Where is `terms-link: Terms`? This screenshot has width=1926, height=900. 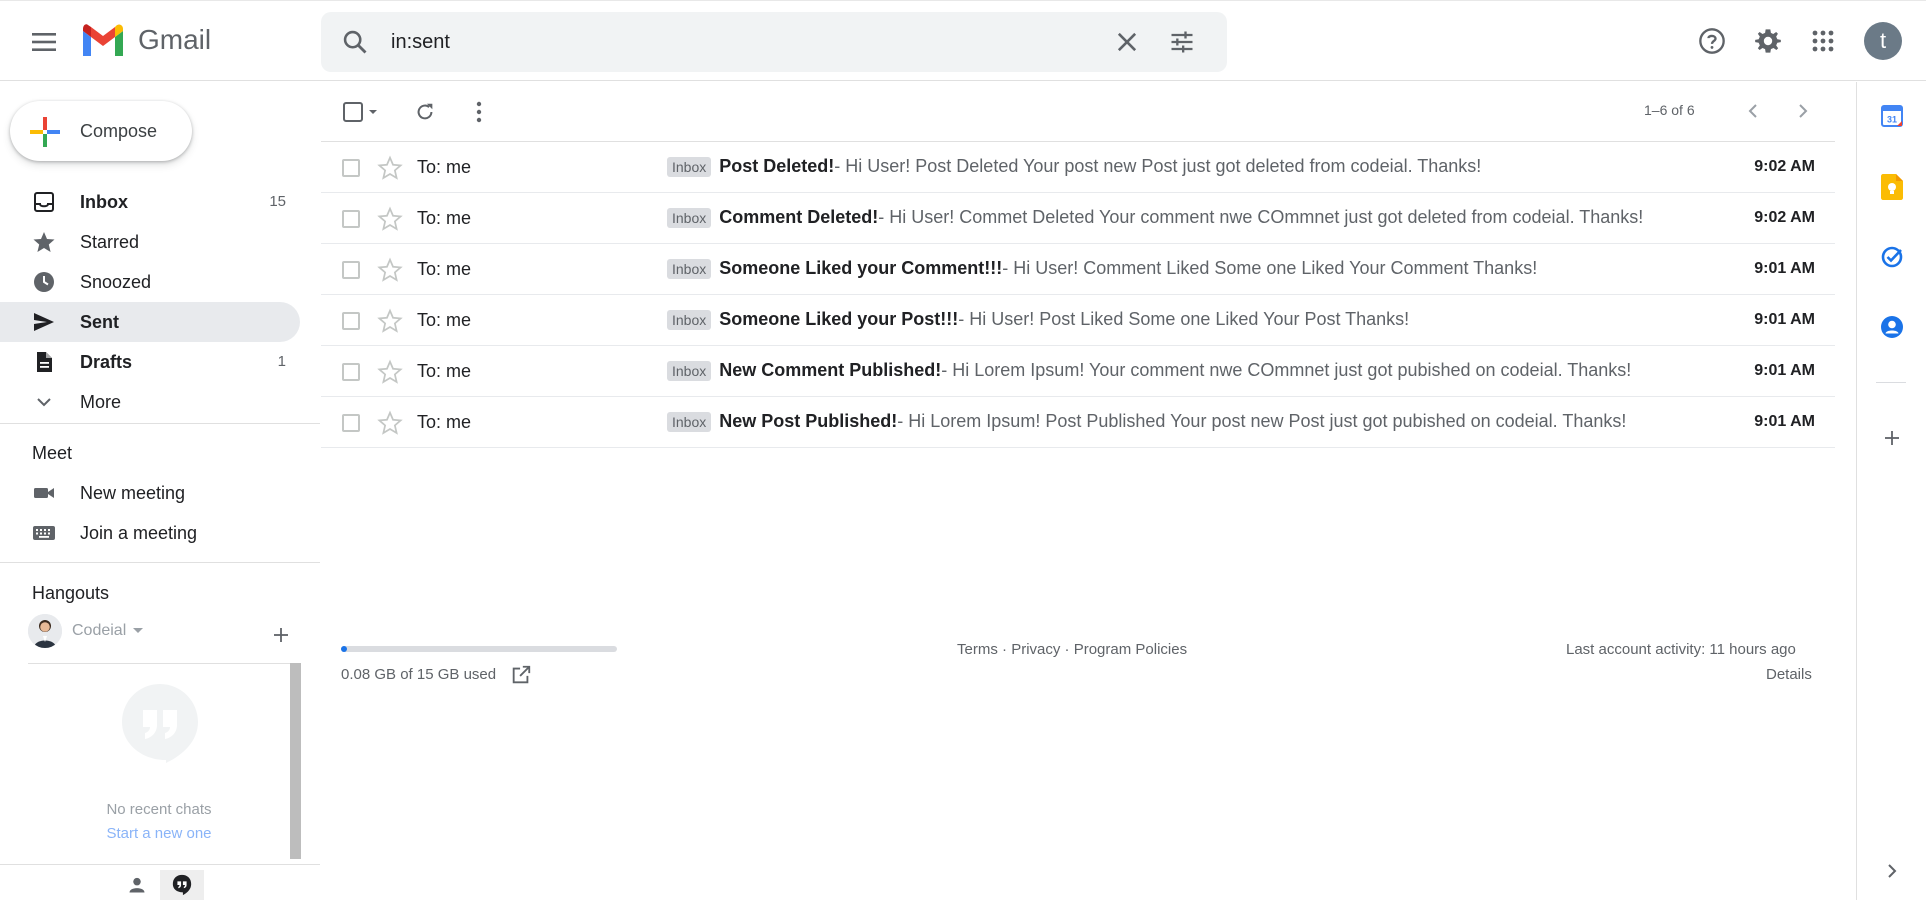 terms-link: Terms is located at coordinates (977, 649).